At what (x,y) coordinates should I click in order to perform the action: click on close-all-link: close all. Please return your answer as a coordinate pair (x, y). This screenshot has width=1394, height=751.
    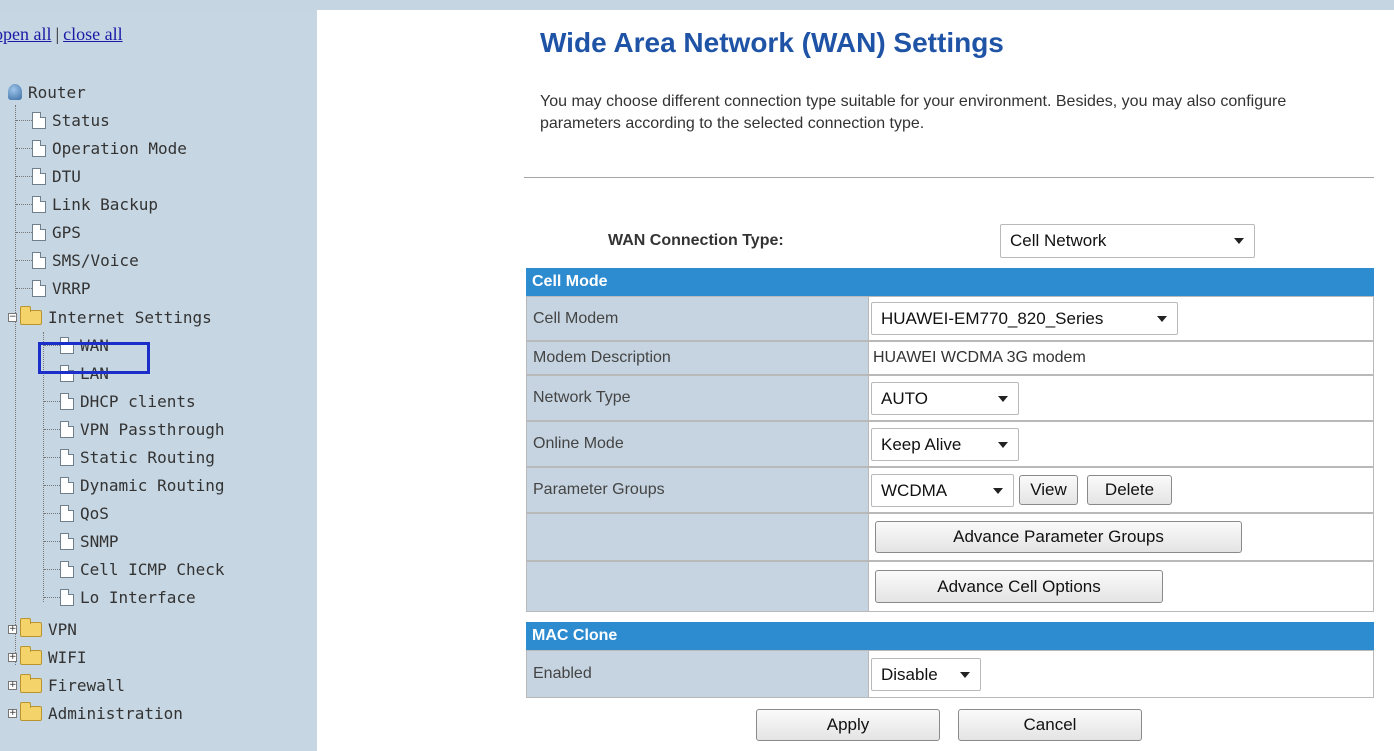
    Looking at the image, I should click on (92, 34).